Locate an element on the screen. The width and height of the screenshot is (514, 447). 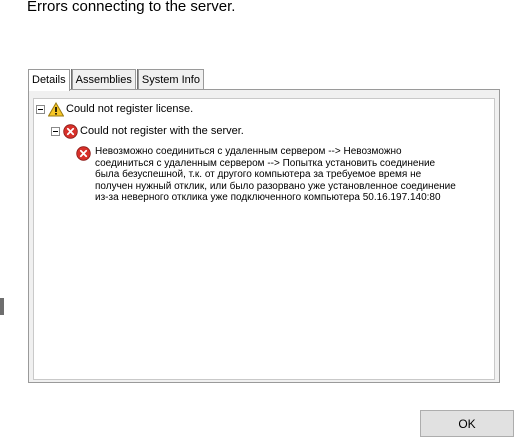
tab-strip: Details Assemblies System Info is located at coordinates (116, 80).